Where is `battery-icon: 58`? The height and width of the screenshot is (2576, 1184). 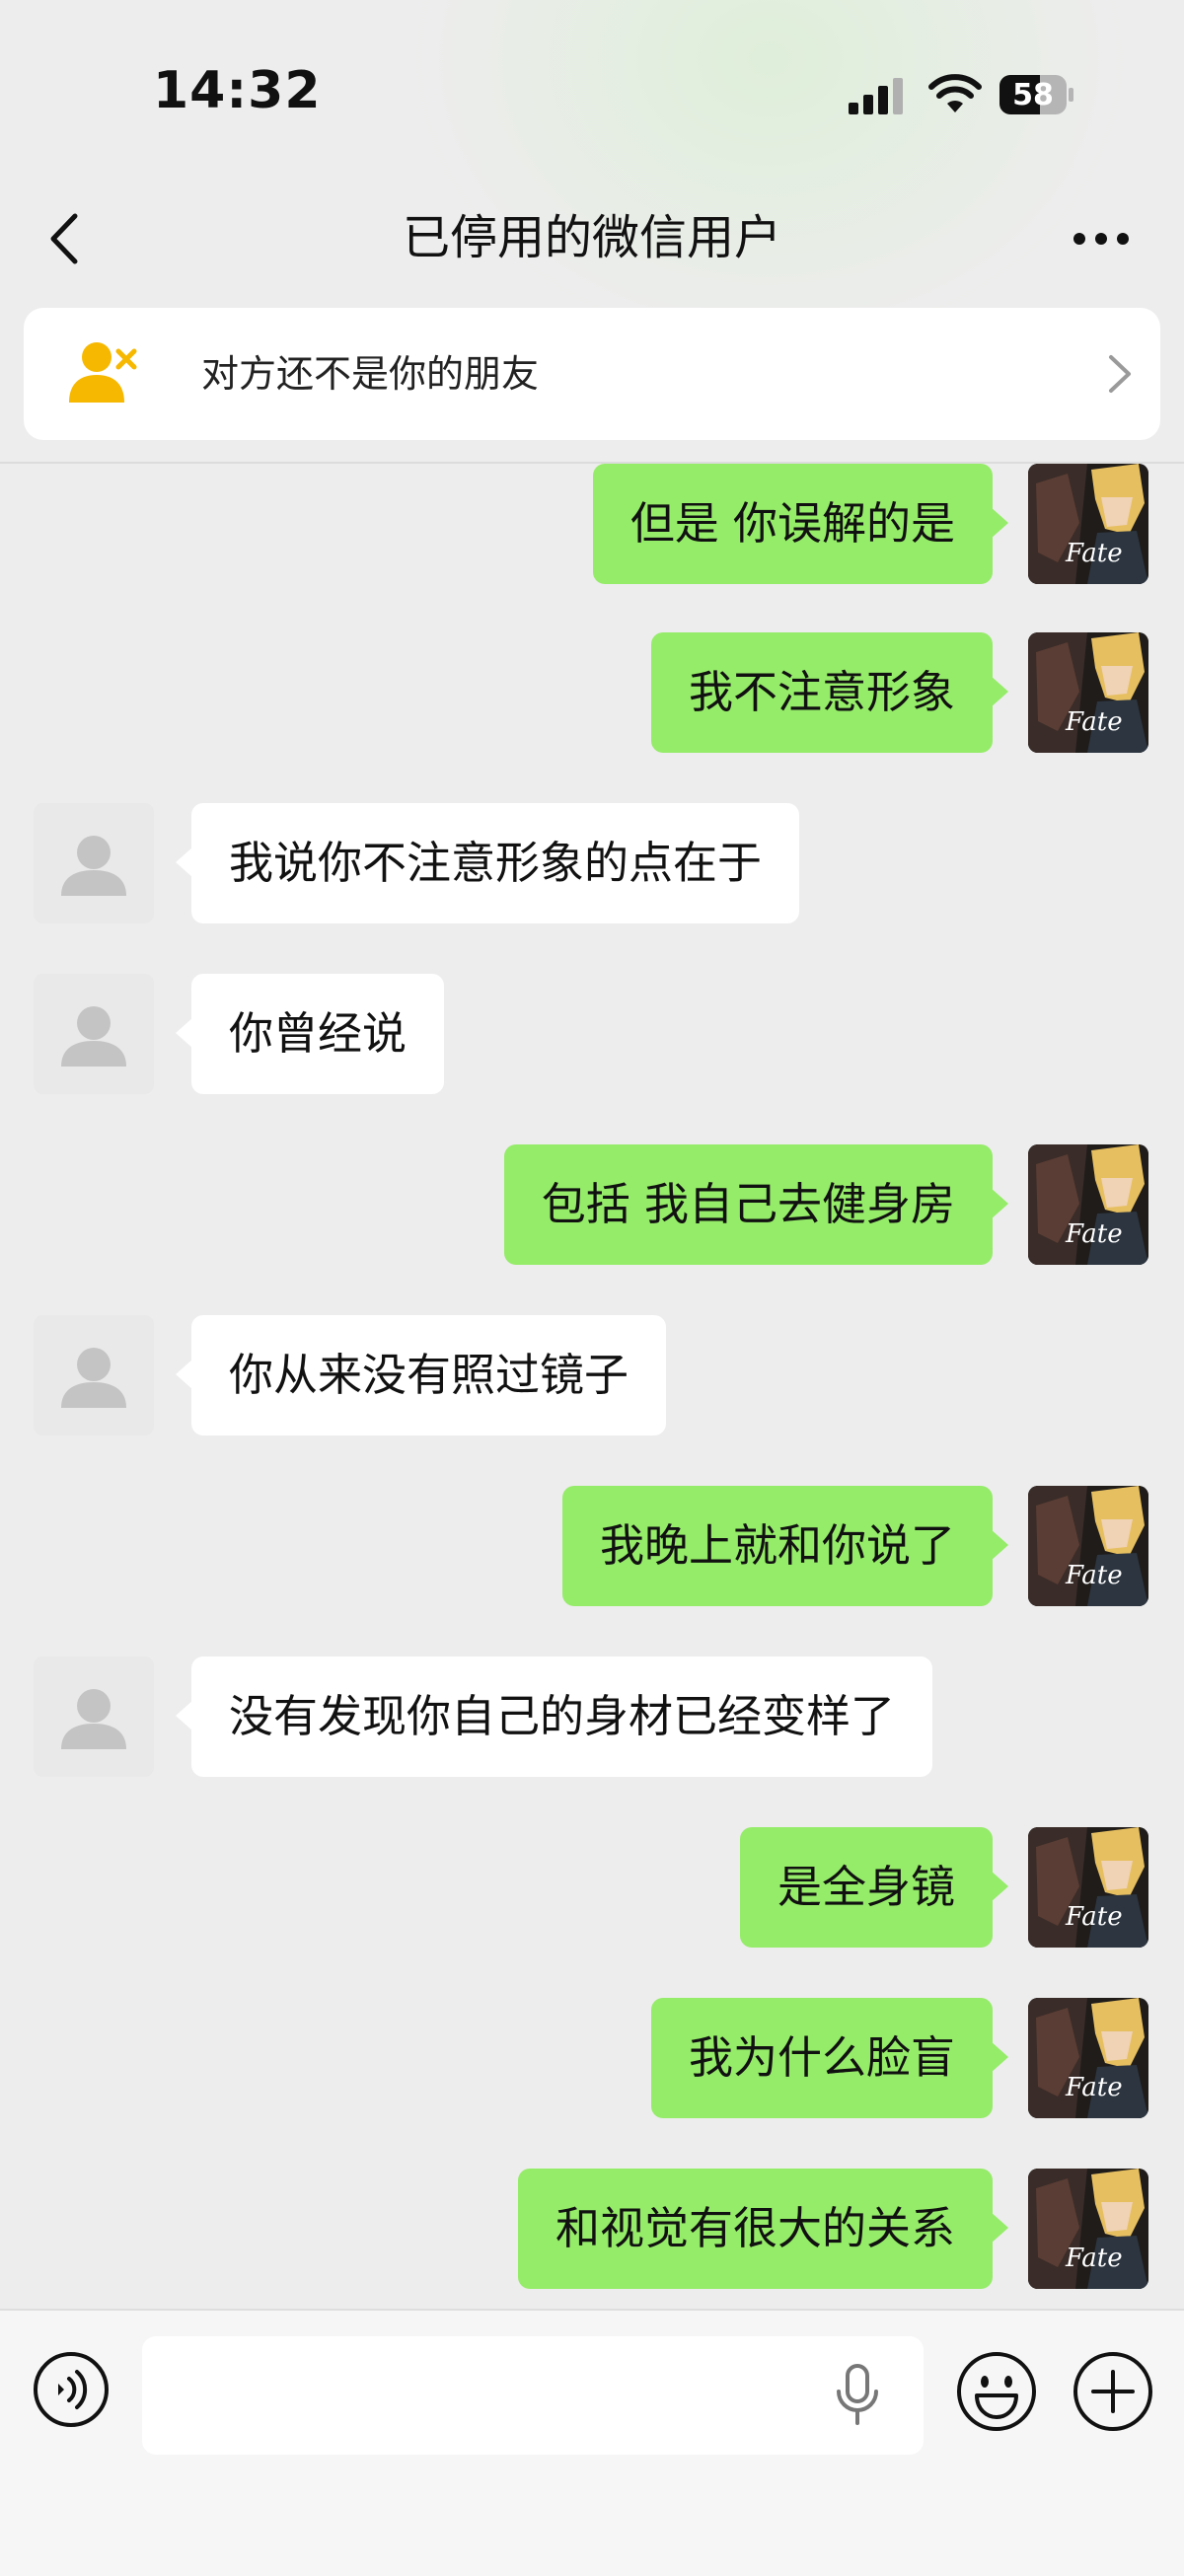 battery-icon: 58 is located at coordinates (1037, 94).